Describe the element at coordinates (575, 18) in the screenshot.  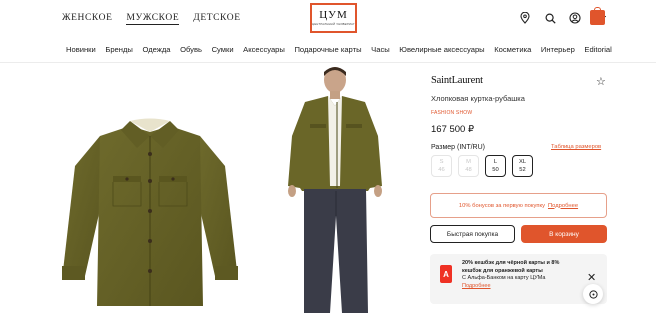
I see `account-icon` at that location.